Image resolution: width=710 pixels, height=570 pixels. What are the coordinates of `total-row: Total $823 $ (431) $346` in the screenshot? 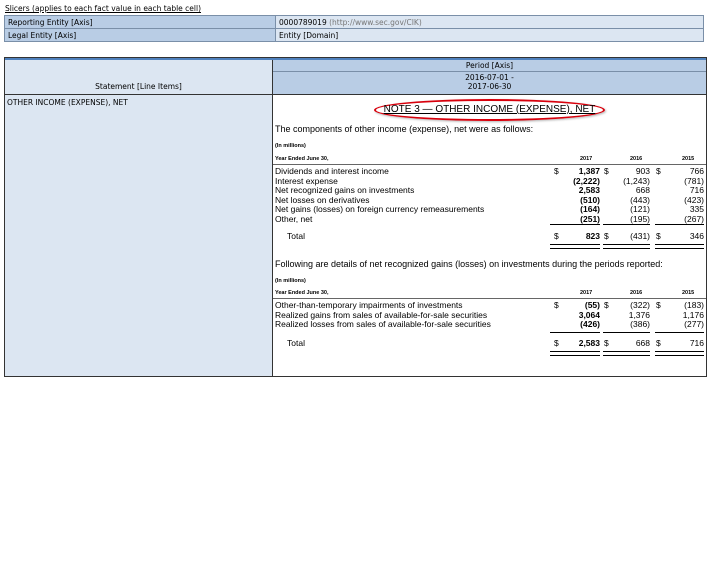 It's located at (489, 236).